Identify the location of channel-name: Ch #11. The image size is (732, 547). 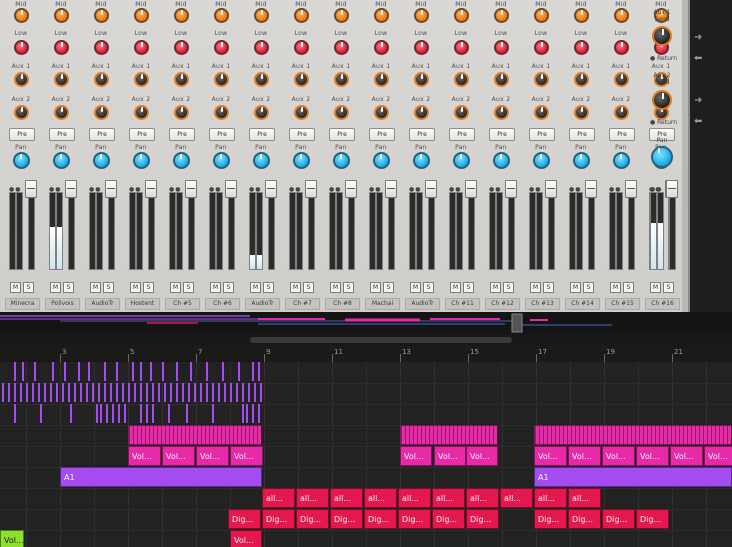
(462, 304).